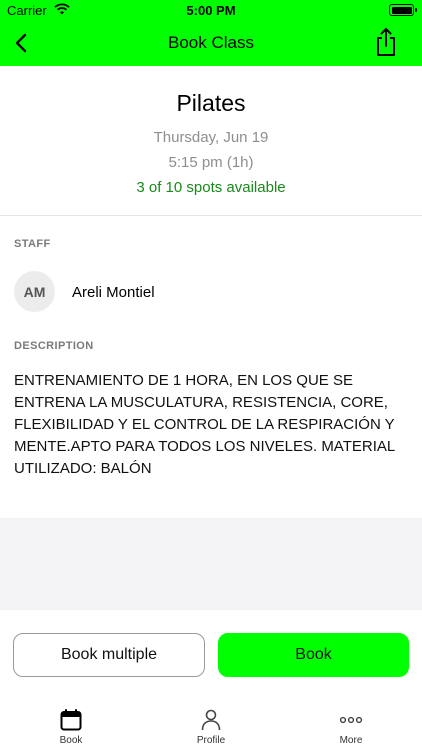 This screenshot has height=750, width=422. I want to click on staff-section-label: STAFF, so click(32, 244).